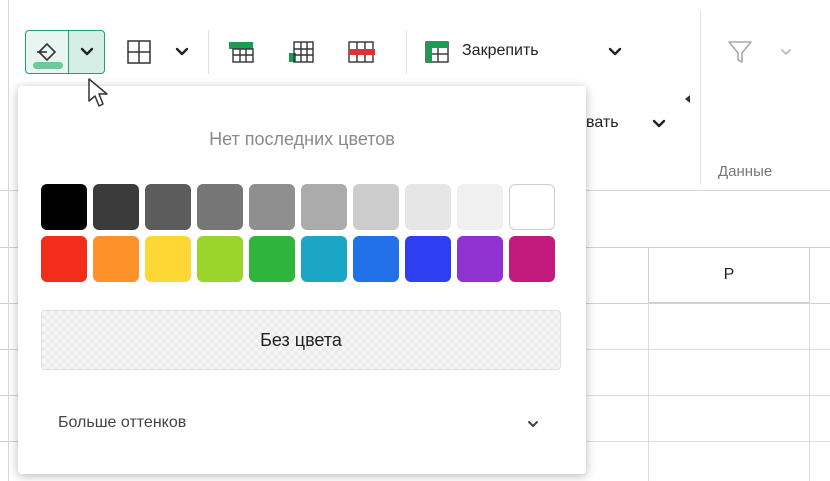 The height and width of the screenshot is (481, 830). What do you see at coordinates (700, 97) in the screenshot?
I see `toolbar-group-separator` at bounding box center [700, 97].